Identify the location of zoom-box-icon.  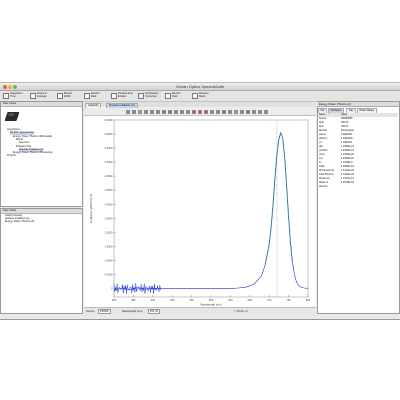
(140, 111).